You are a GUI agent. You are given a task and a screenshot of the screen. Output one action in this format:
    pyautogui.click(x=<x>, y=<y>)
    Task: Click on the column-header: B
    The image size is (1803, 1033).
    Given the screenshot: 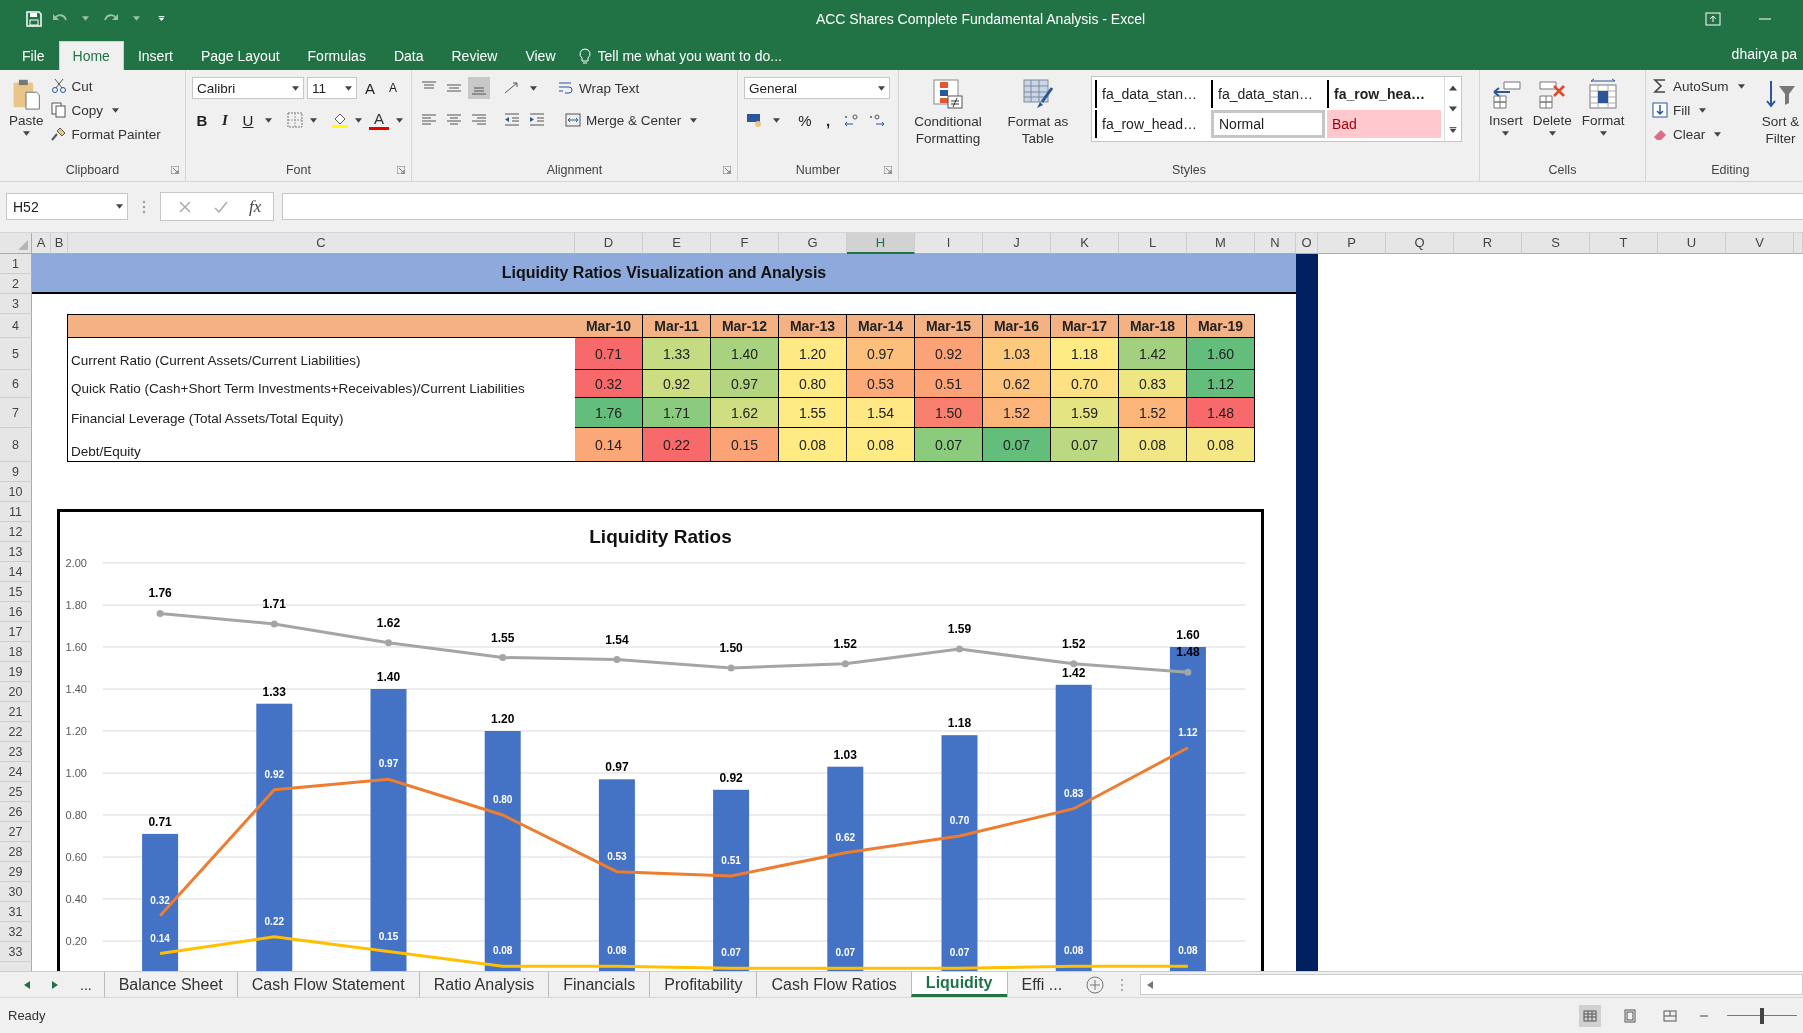 What is the action you would take?
    pyautogui.click(x=59, y=243)
    